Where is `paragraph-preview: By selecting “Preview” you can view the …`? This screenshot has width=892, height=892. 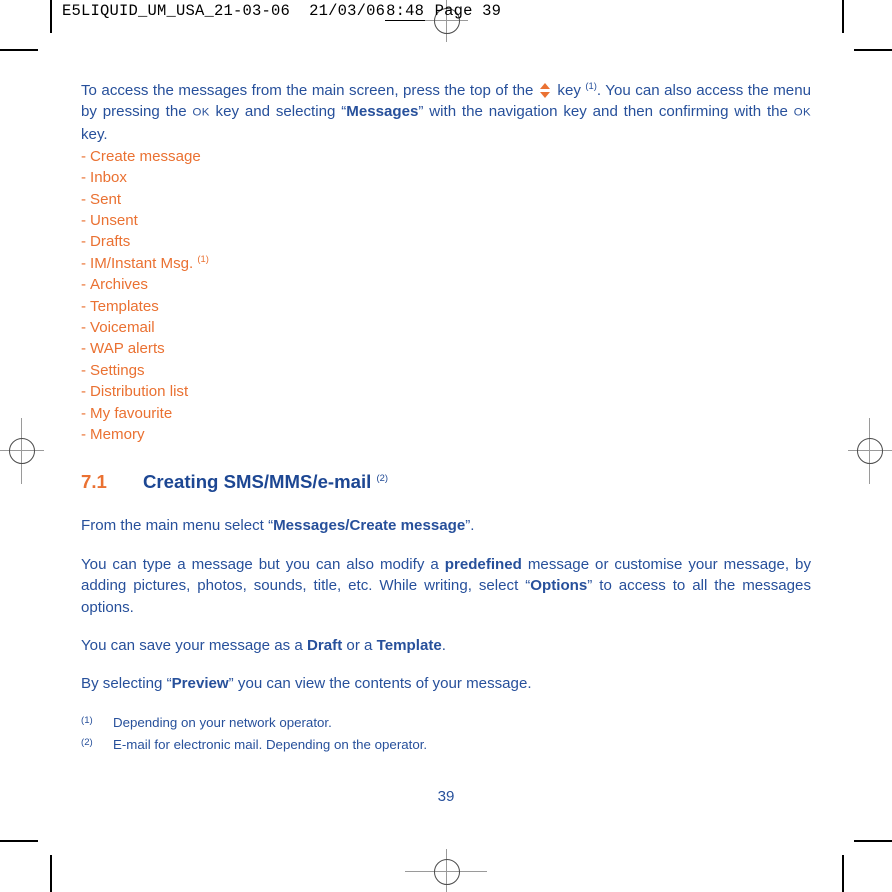
paragraph-preview: By selecting “Preview” you can view the … is located at coordinates (446, 683).